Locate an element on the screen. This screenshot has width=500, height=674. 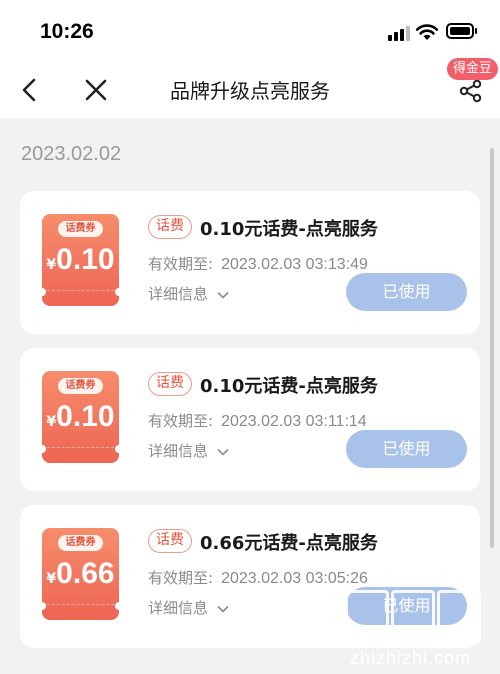
share-icon is located at coordinates (471, 91).